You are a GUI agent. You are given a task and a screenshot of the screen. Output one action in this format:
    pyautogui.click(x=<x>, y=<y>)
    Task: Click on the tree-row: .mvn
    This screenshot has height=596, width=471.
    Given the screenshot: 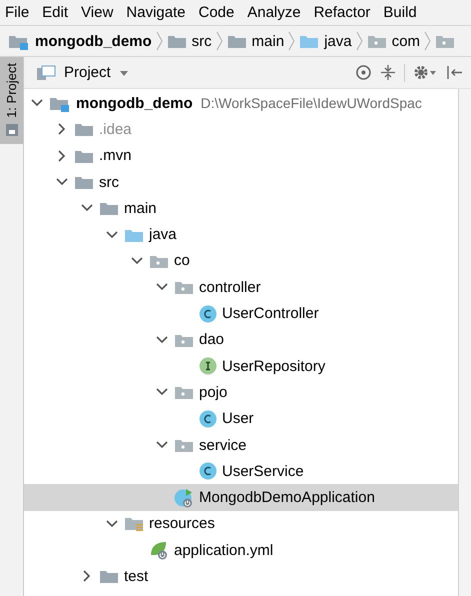 What is the action you would take?
    pyautogui.click(x=241, y=155)
    